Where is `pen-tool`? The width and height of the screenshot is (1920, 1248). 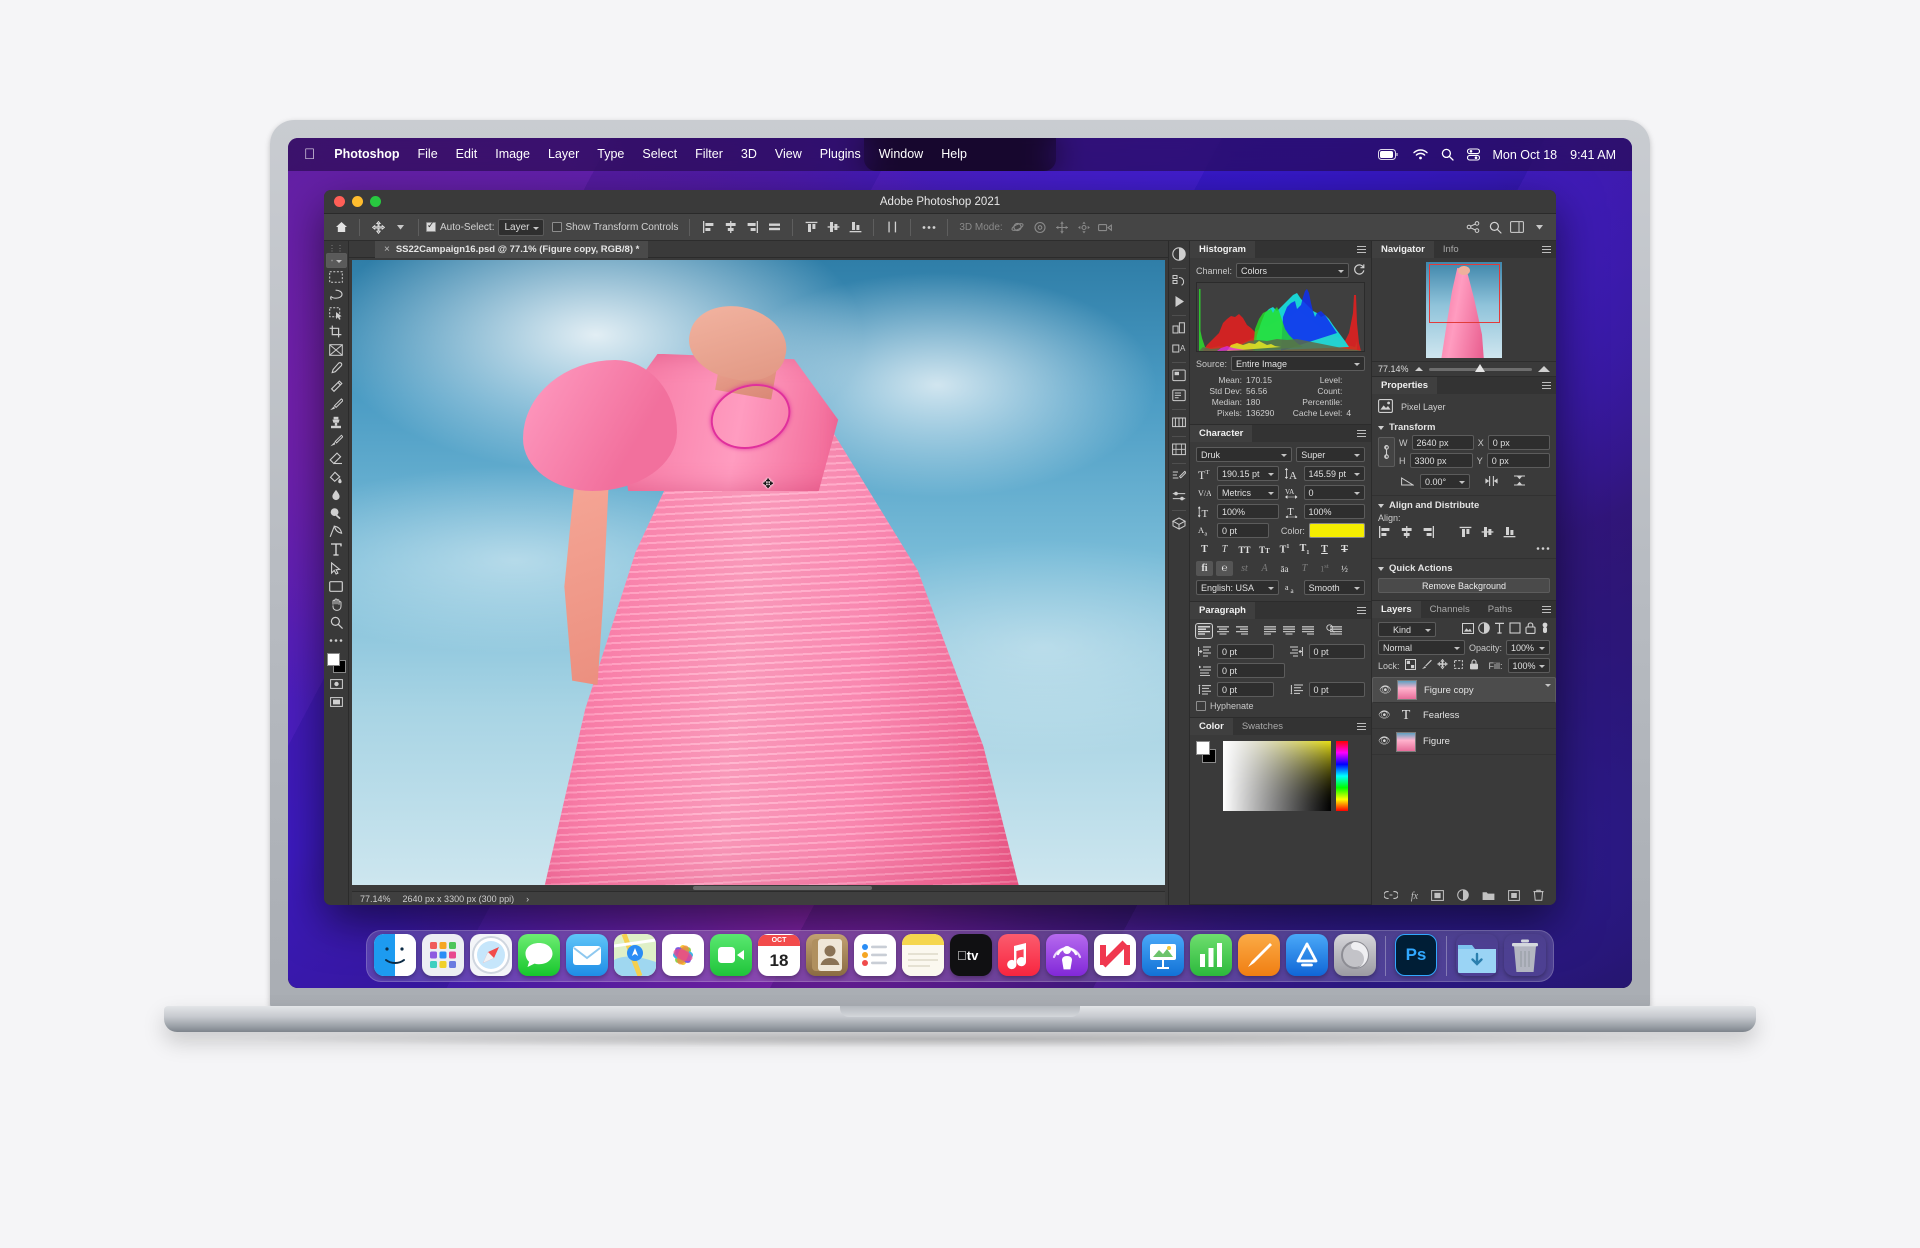 pen-tool is located at coordinates (336, 532).